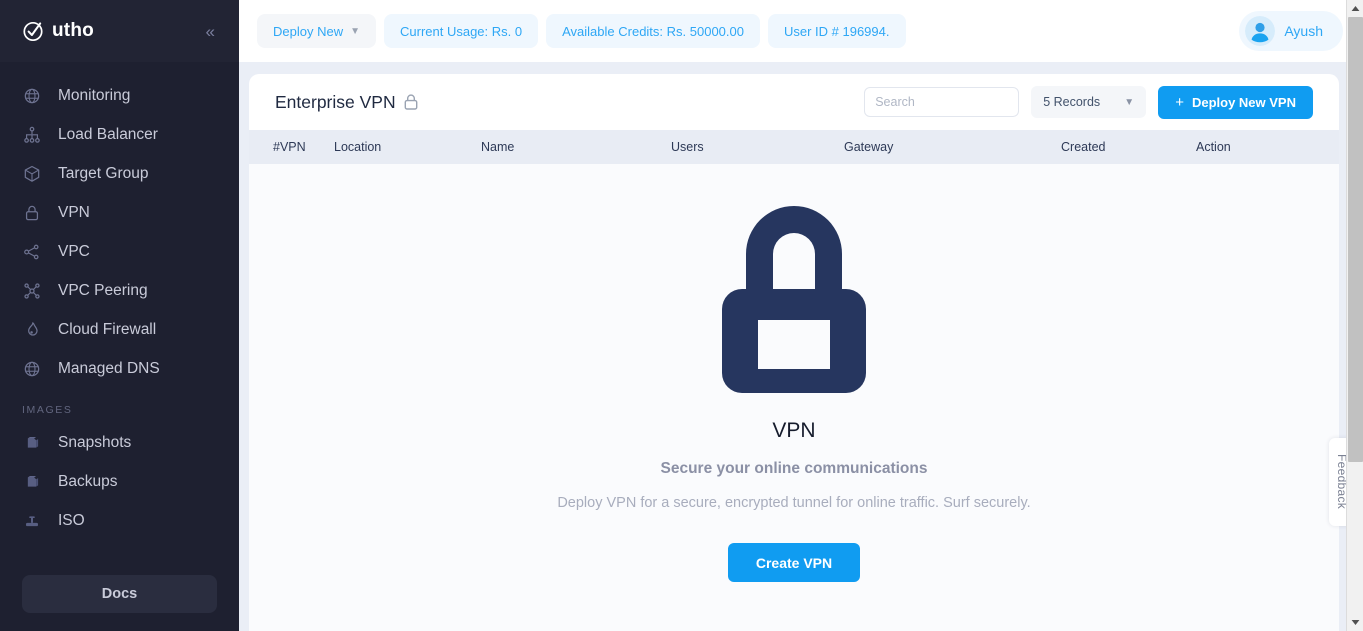  Describe the element at coordinates (32, 520) in the screenshot. I see `disc-drive-icon` at that location.